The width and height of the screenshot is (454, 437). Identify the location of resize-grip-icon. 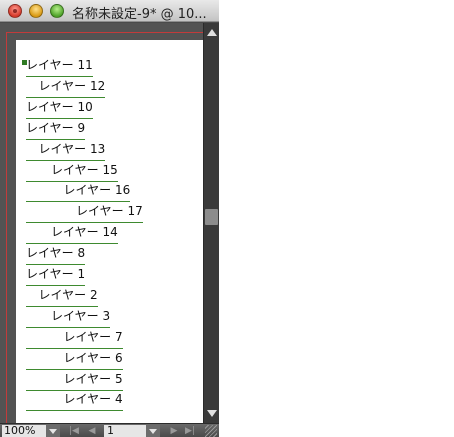
(211, 431).